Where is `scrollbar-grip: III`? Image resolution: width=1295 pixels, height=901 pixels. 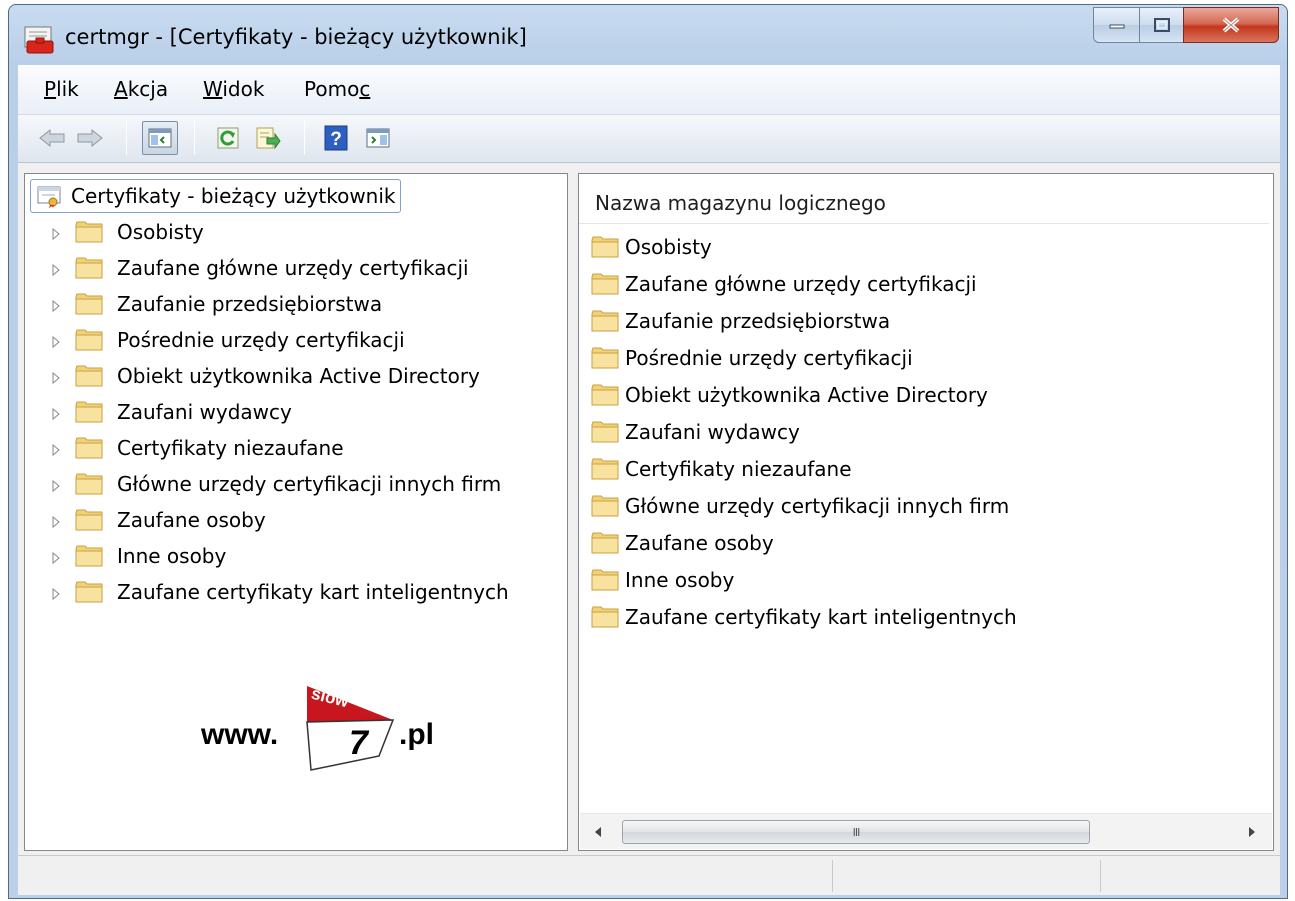
scrollbar-grip: III is located at coordinates (856, 832).